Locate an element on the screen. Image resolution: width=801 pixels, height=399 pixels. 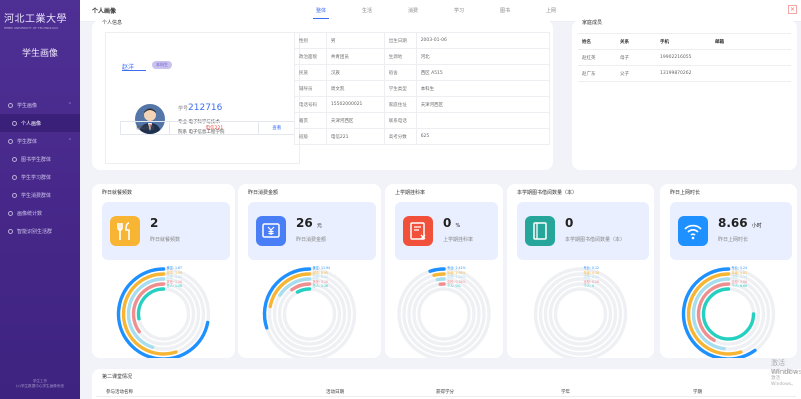
ring-legend: 专业: 5.24 年级: 4.81 学院: 4.13 全校: 3.66 个人: 8.66 is located at coordinates (740, 277).